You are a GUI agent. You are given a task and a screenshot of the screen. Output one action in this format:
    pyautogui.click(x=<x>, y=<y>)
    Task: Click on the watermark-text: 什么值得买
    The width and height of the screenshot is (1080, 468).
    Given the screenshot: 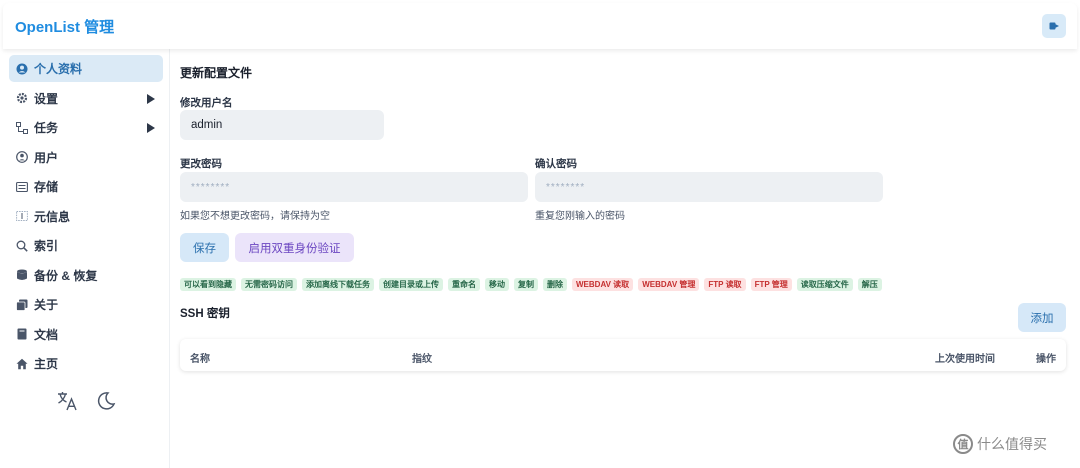 What is the action you would take?
    pyautogui.click(x=1012, y=444)
    